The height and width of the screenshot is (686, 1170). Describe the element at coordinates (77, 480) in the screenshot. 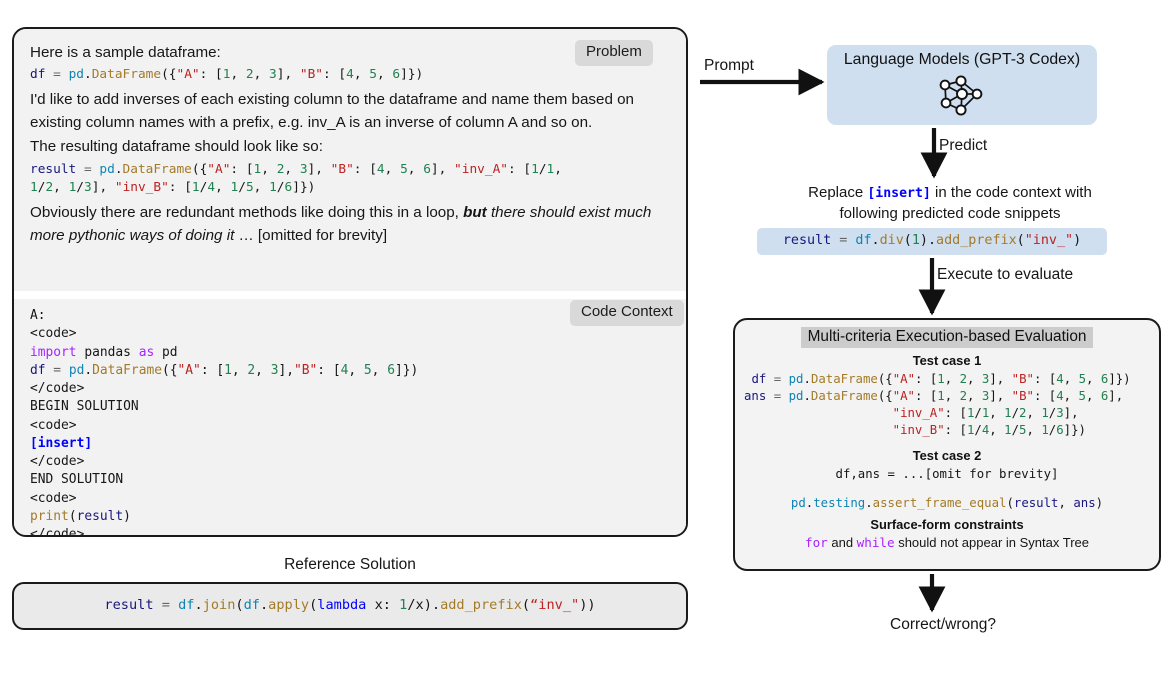

I see `code-line-end-solution: END SOLUTION` at that location.